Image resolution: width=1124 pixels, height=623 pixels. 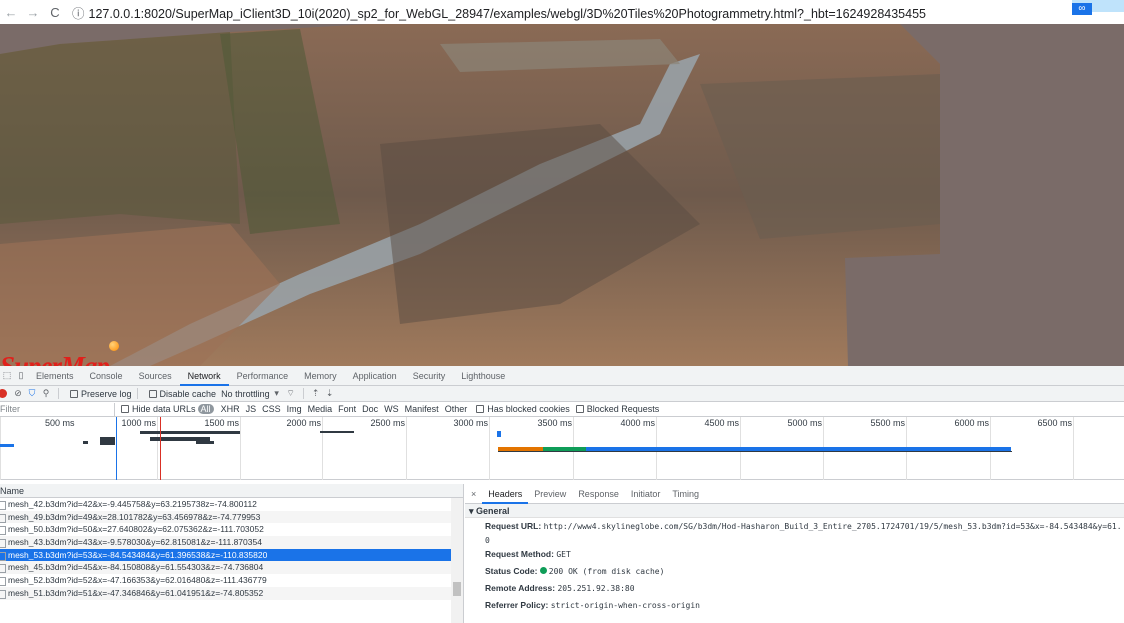 What do you see at coordinates (320, 376) in the screenshot?
I see `tab-memory: Memory` at bounding box center [320, 376].